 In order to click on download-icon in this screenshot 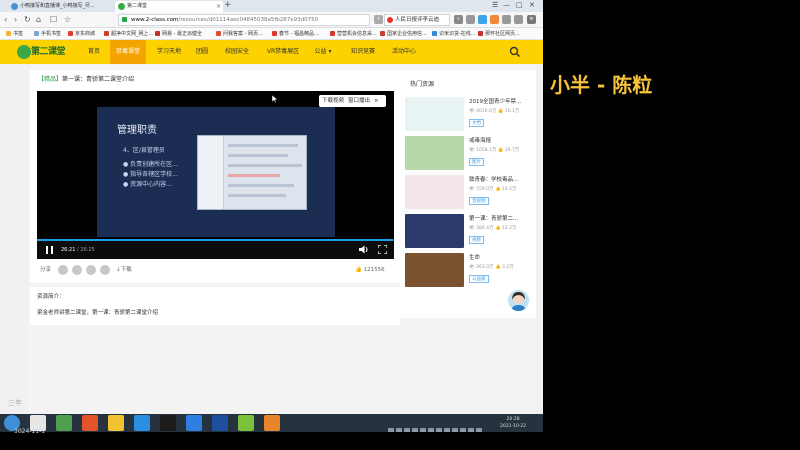, I will do `click(506, 19)`.